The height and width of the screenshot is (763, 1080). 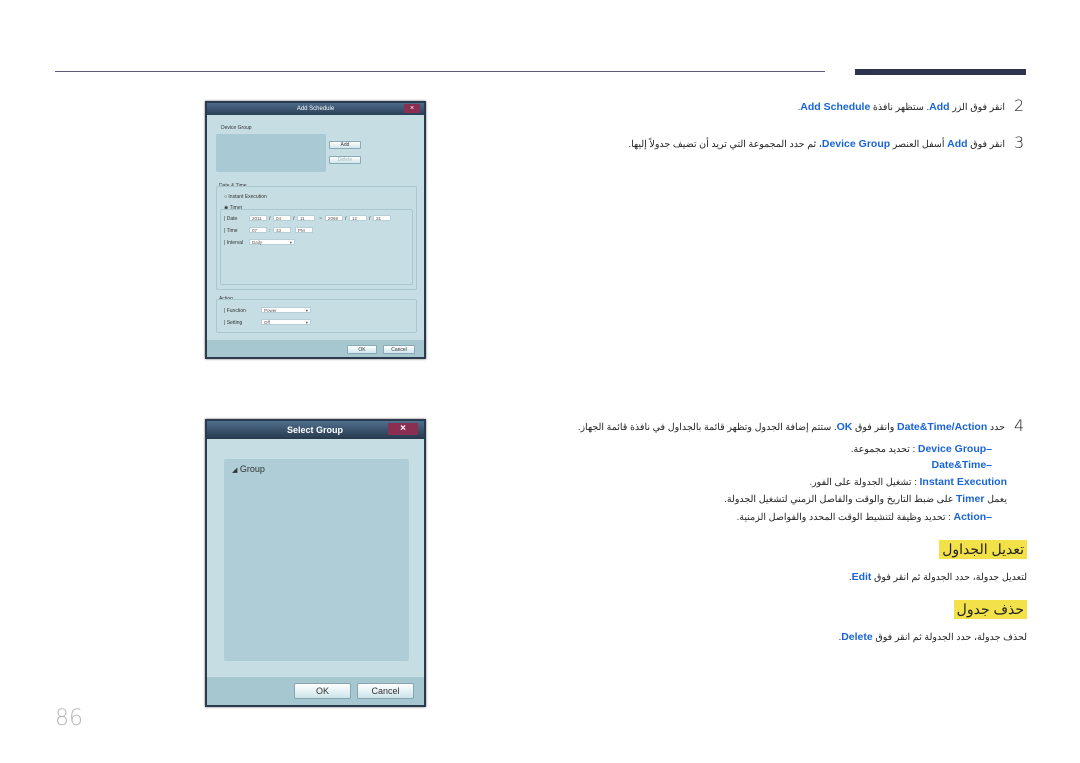 What do you see at coordinates (234, 243) in the screenshot?
I see `interval-label: | Interval` at bounding box center [234, 243].